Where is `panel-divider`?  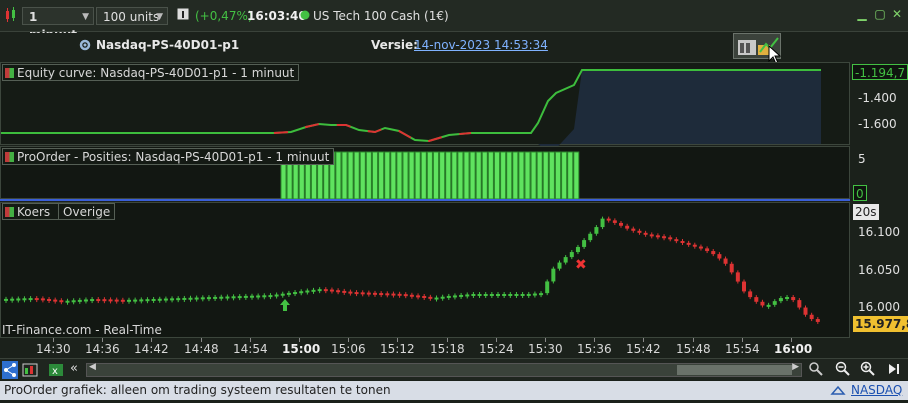
panel-divider is located at coordinates (425, 200).